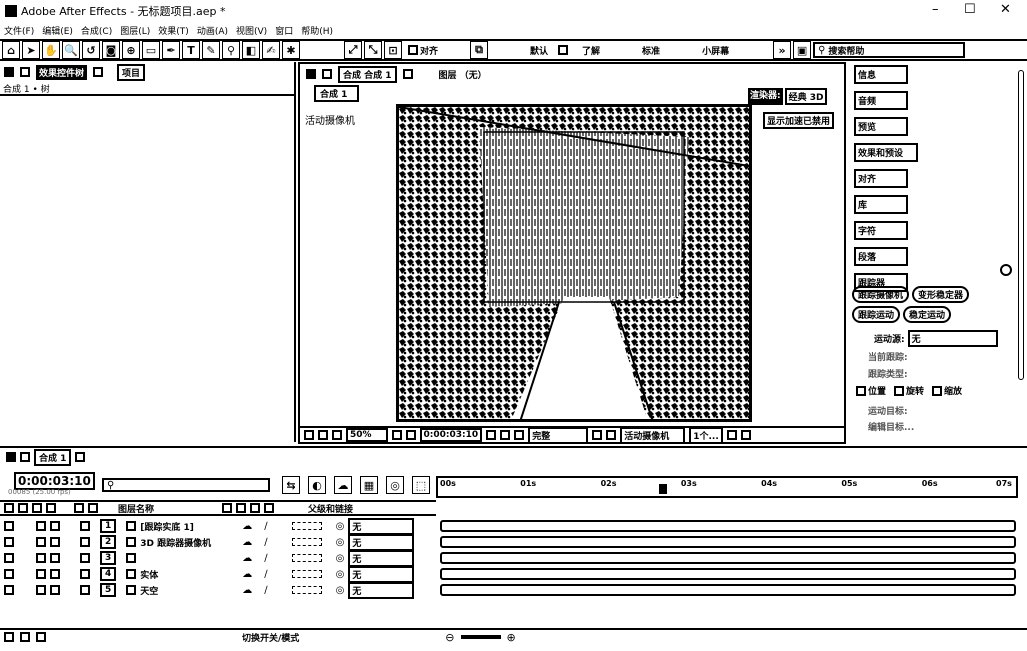 The image size is (1027, 651). I want to click on snapshot-icon, so click(491, 435).